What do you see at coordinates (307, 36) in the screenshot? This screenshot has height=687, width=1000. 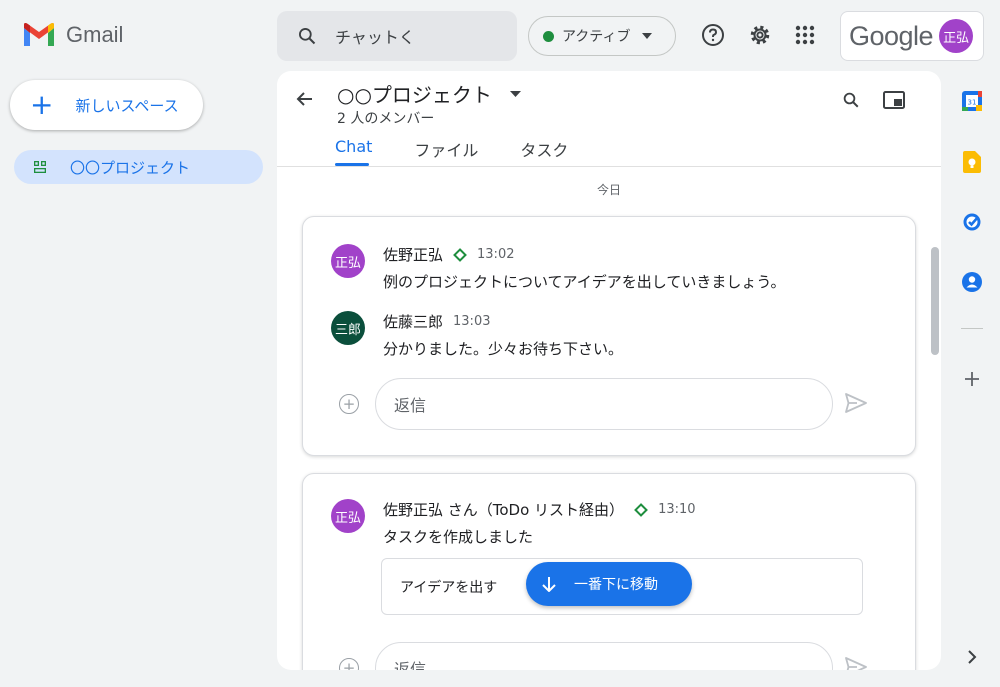 I see `search-icon` at bounding box center [307, 36].